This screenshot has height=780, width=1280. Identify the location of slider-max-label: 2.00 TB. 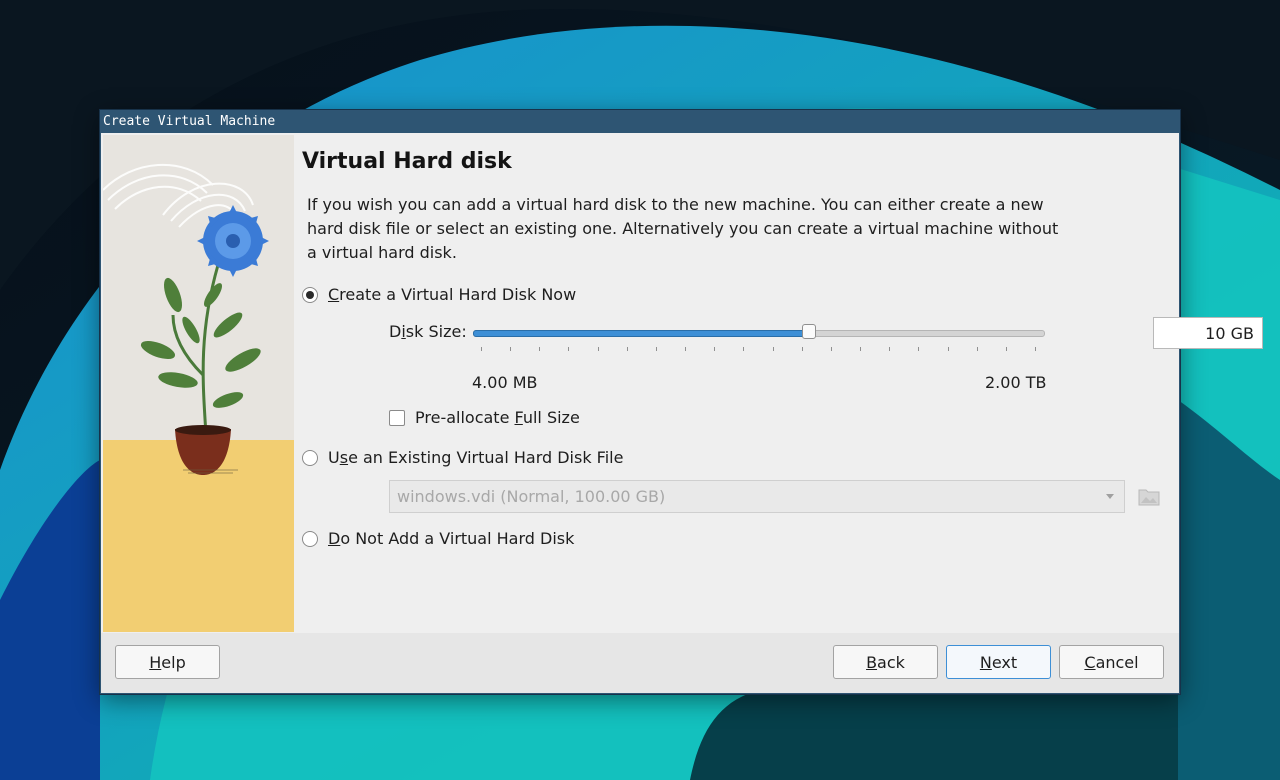
(1016, 382).